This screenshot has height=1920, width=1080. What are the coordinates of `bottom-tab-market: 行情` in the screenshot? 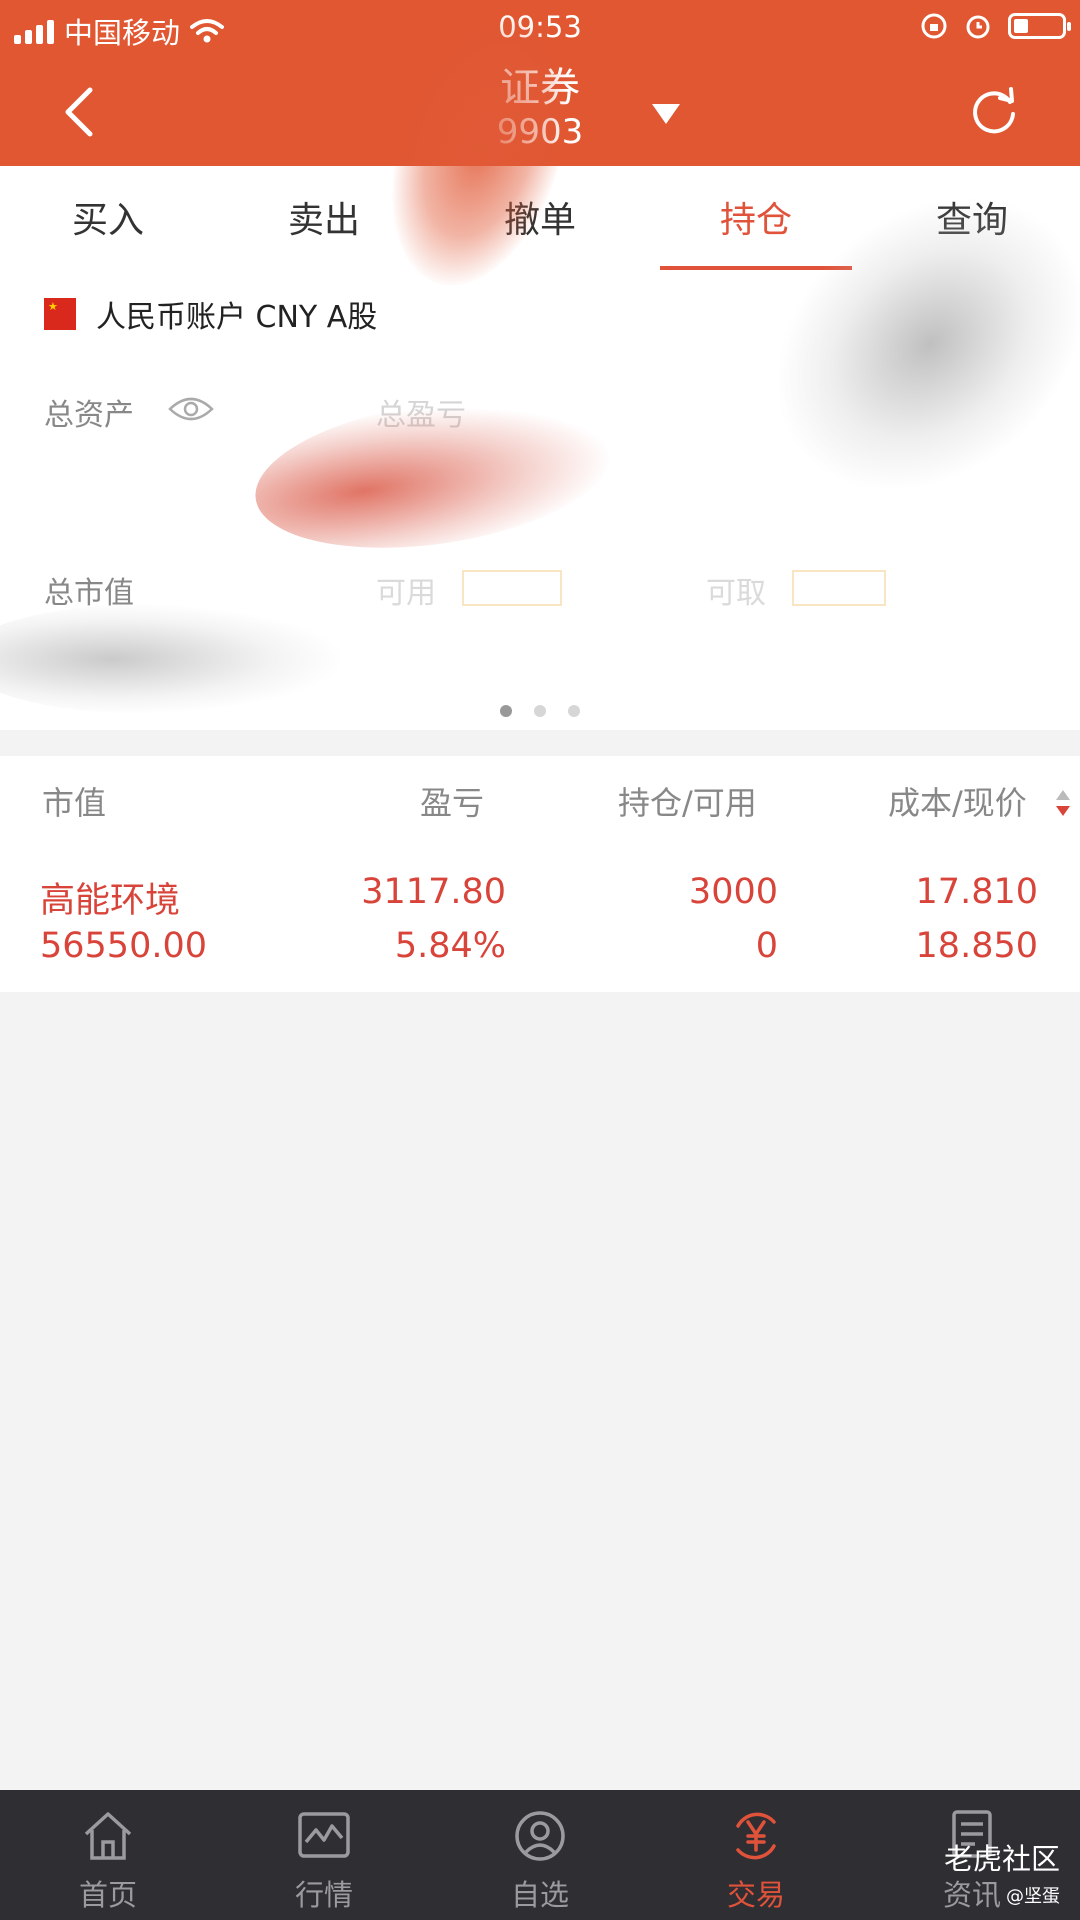 It's located at (324, 1855).